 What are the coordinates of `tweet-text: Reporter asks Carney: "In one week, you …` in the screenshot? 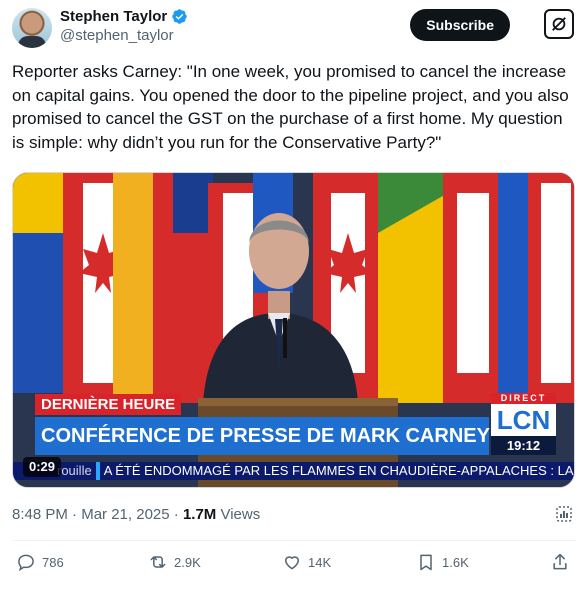 It's located at (290, 107).